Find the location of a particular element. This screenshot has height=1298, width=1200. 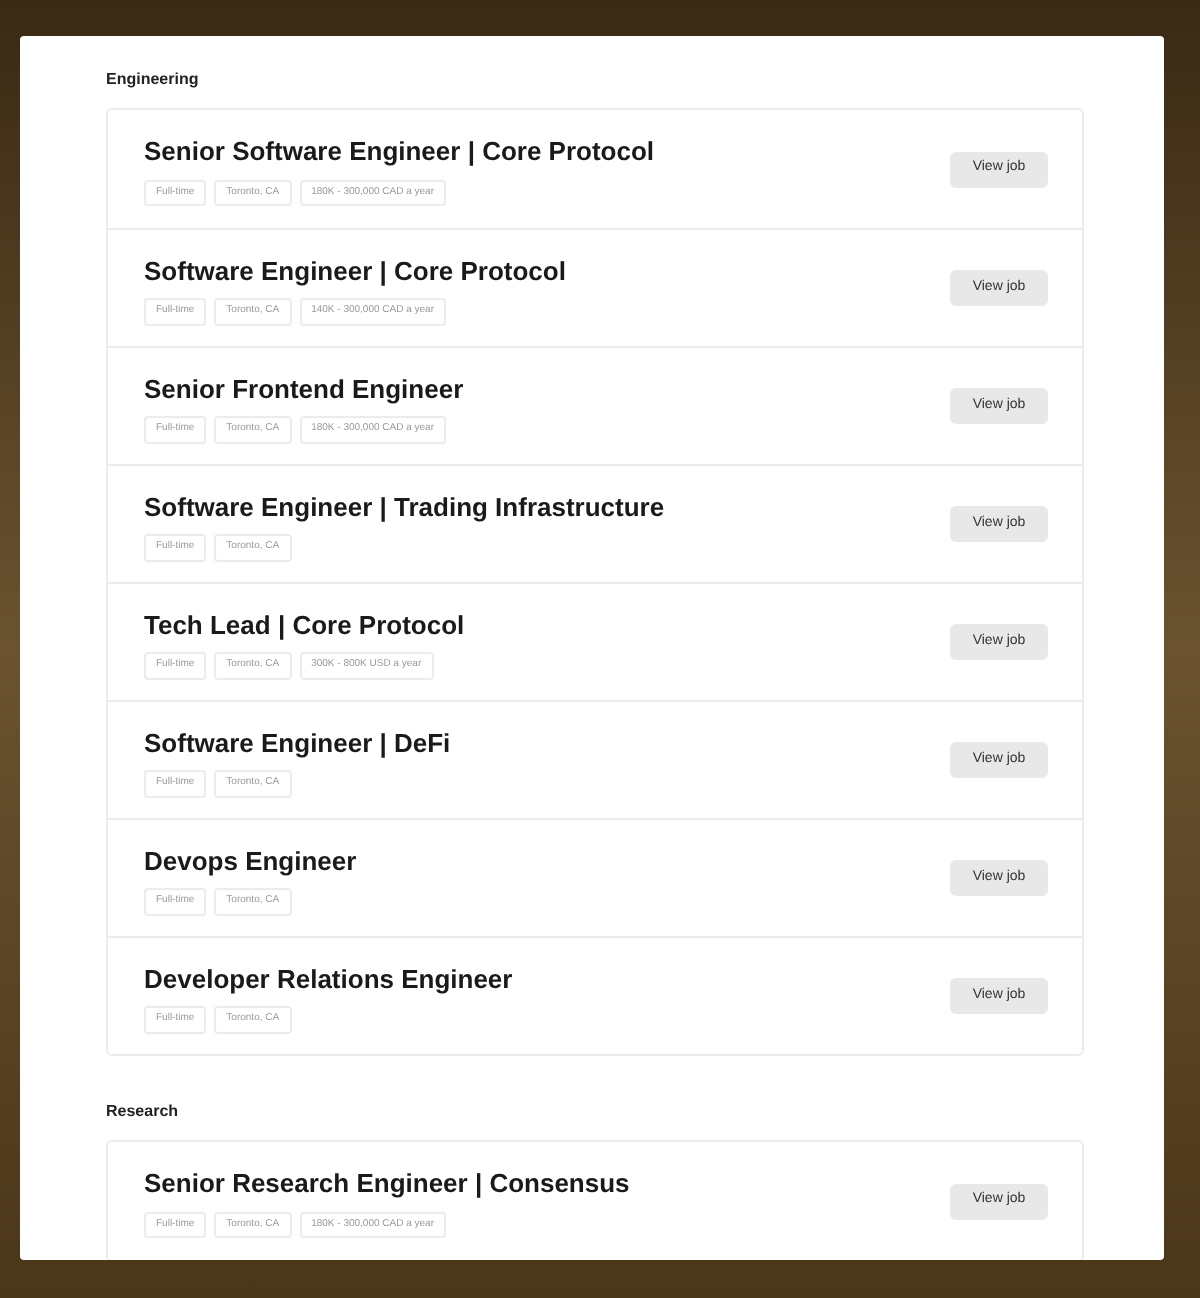

job-title: Senior Research Engineer | Consensus is located at coordinates (387, 1183).